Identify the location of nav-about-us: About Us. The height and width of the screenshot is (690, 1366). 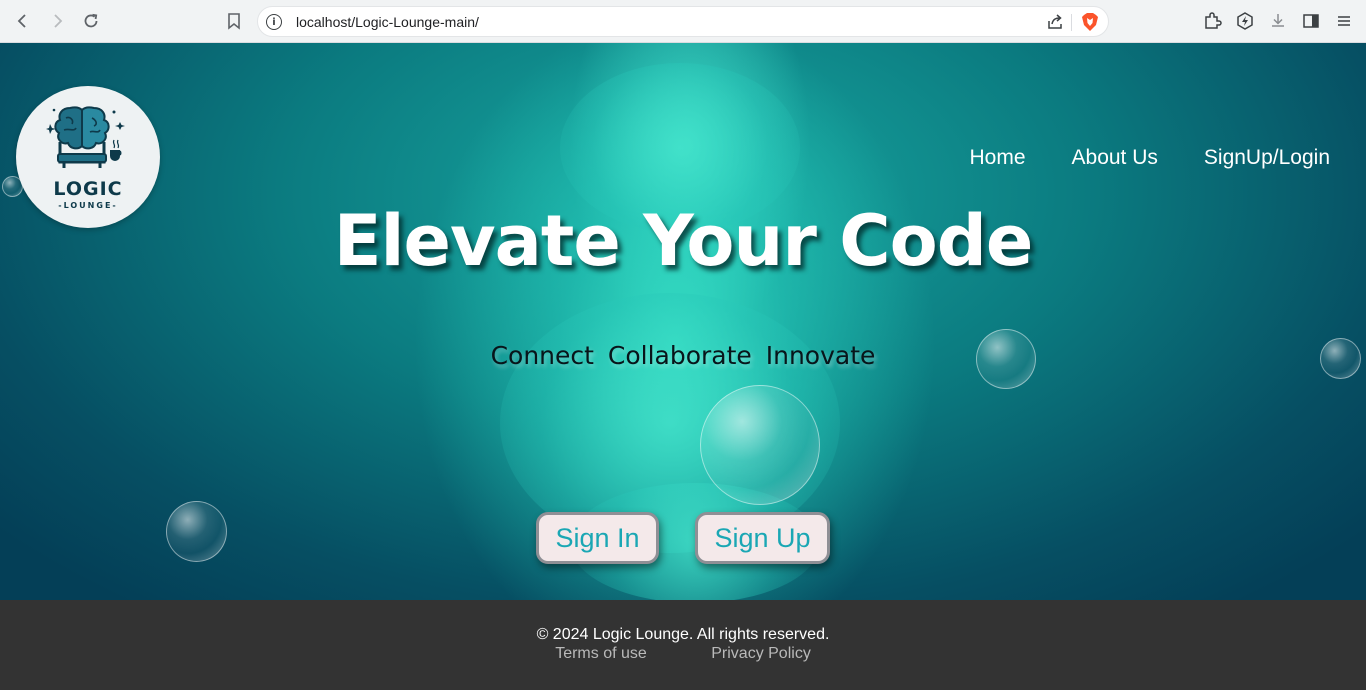
(1115, 158).